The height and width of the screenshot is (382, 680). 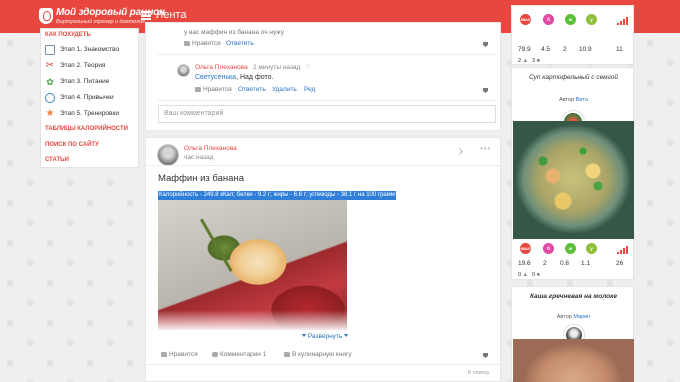 What do you see at coordinates (459, 151) in the screenshot?
I see `chevron-right-icon` at bounding box center [459, 151].